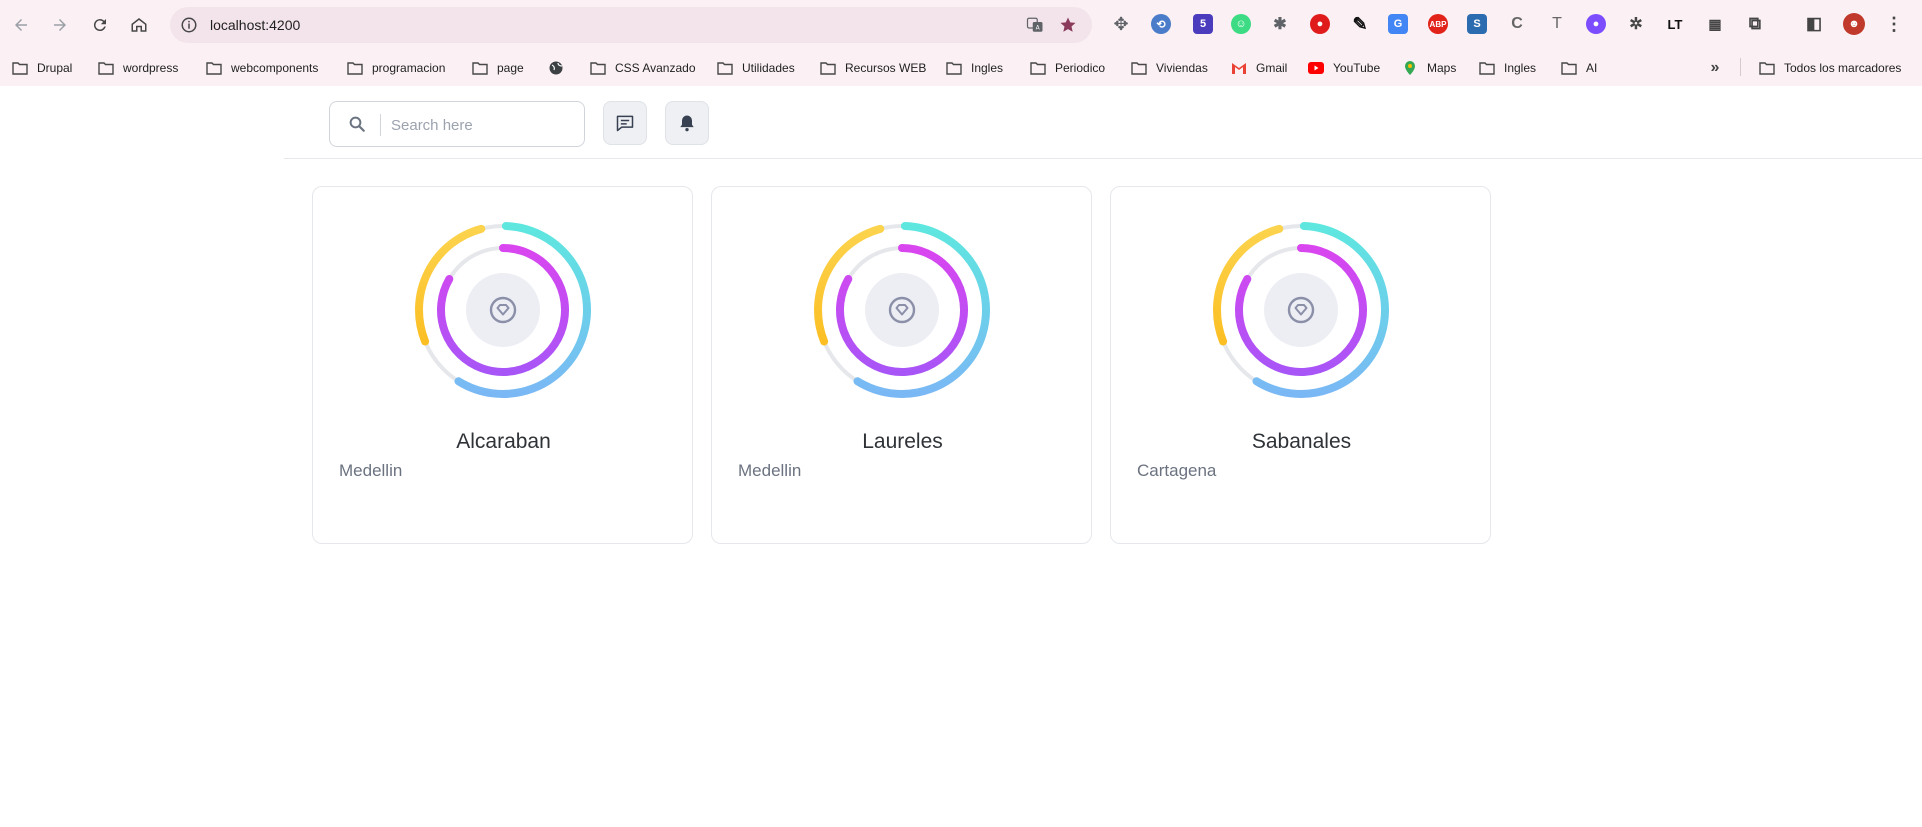  Describe the element at coordinates (1241, 24) in the screenshot. I see `extension-icon-4: ☺` at that location.